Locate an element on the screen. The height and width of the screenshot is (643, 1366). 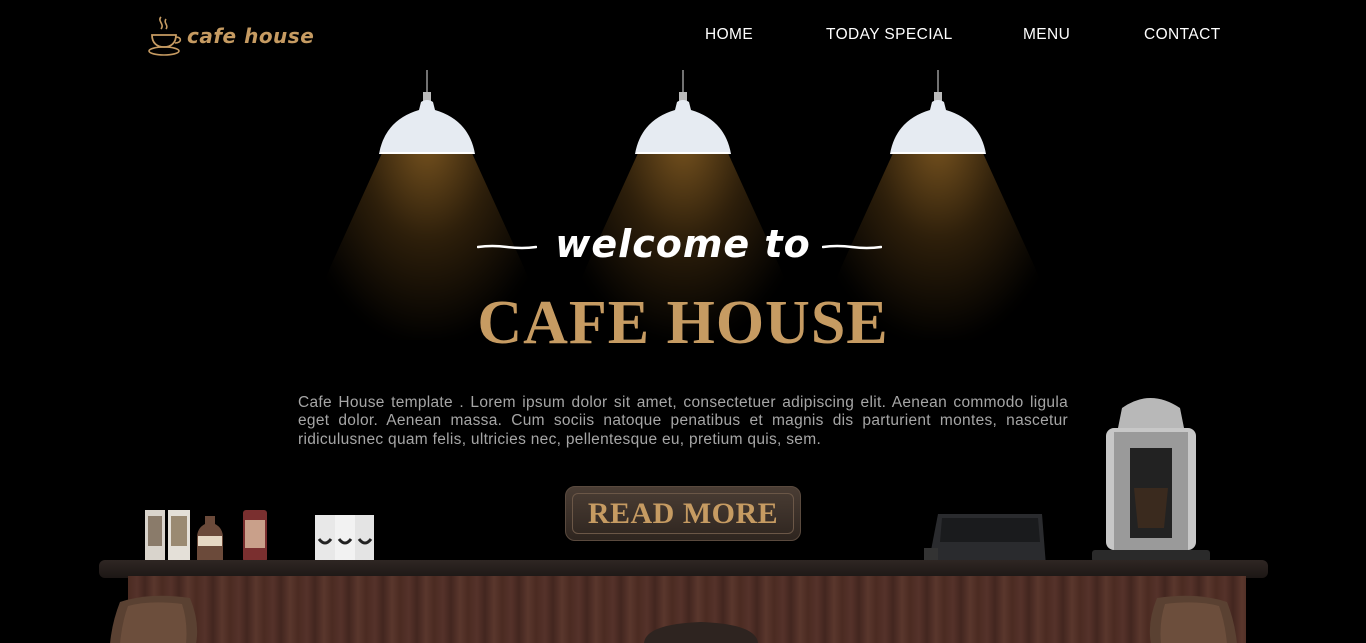
right-dash-ornament is located at coordinates (852, 247).